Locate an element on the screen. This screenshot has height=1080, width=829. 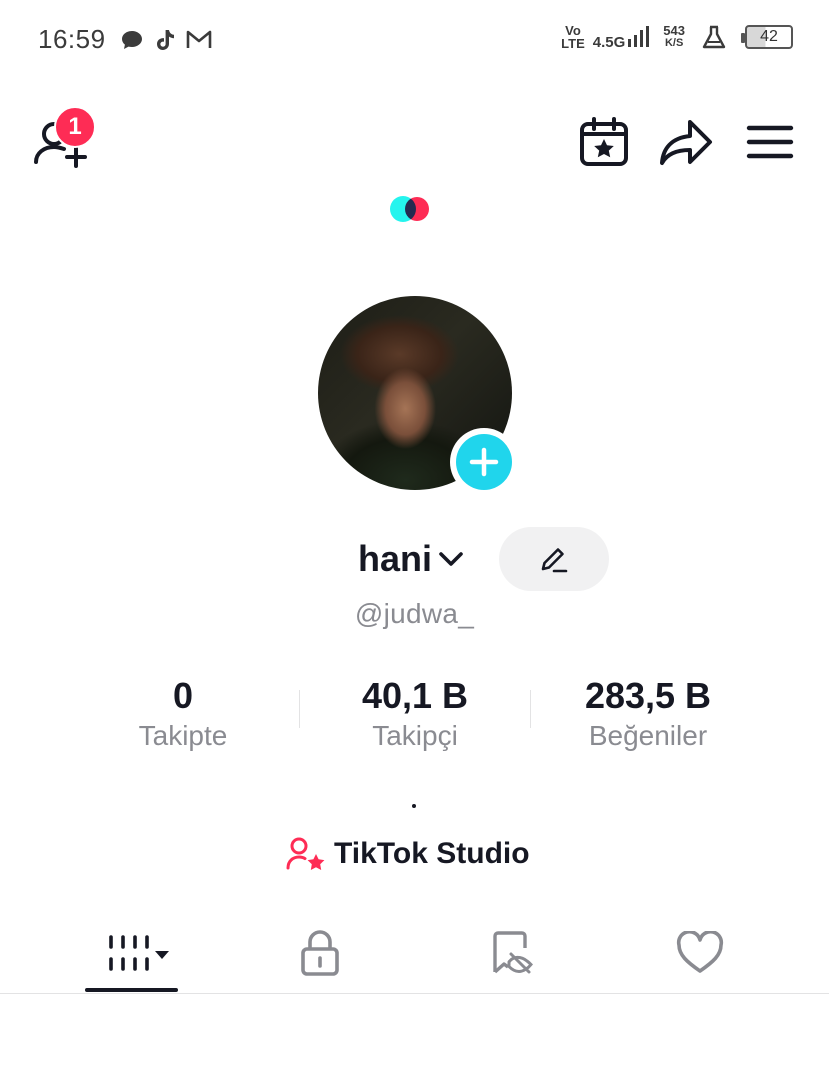
signal-indicator: 4.5G is located at coordinates (621, 38).